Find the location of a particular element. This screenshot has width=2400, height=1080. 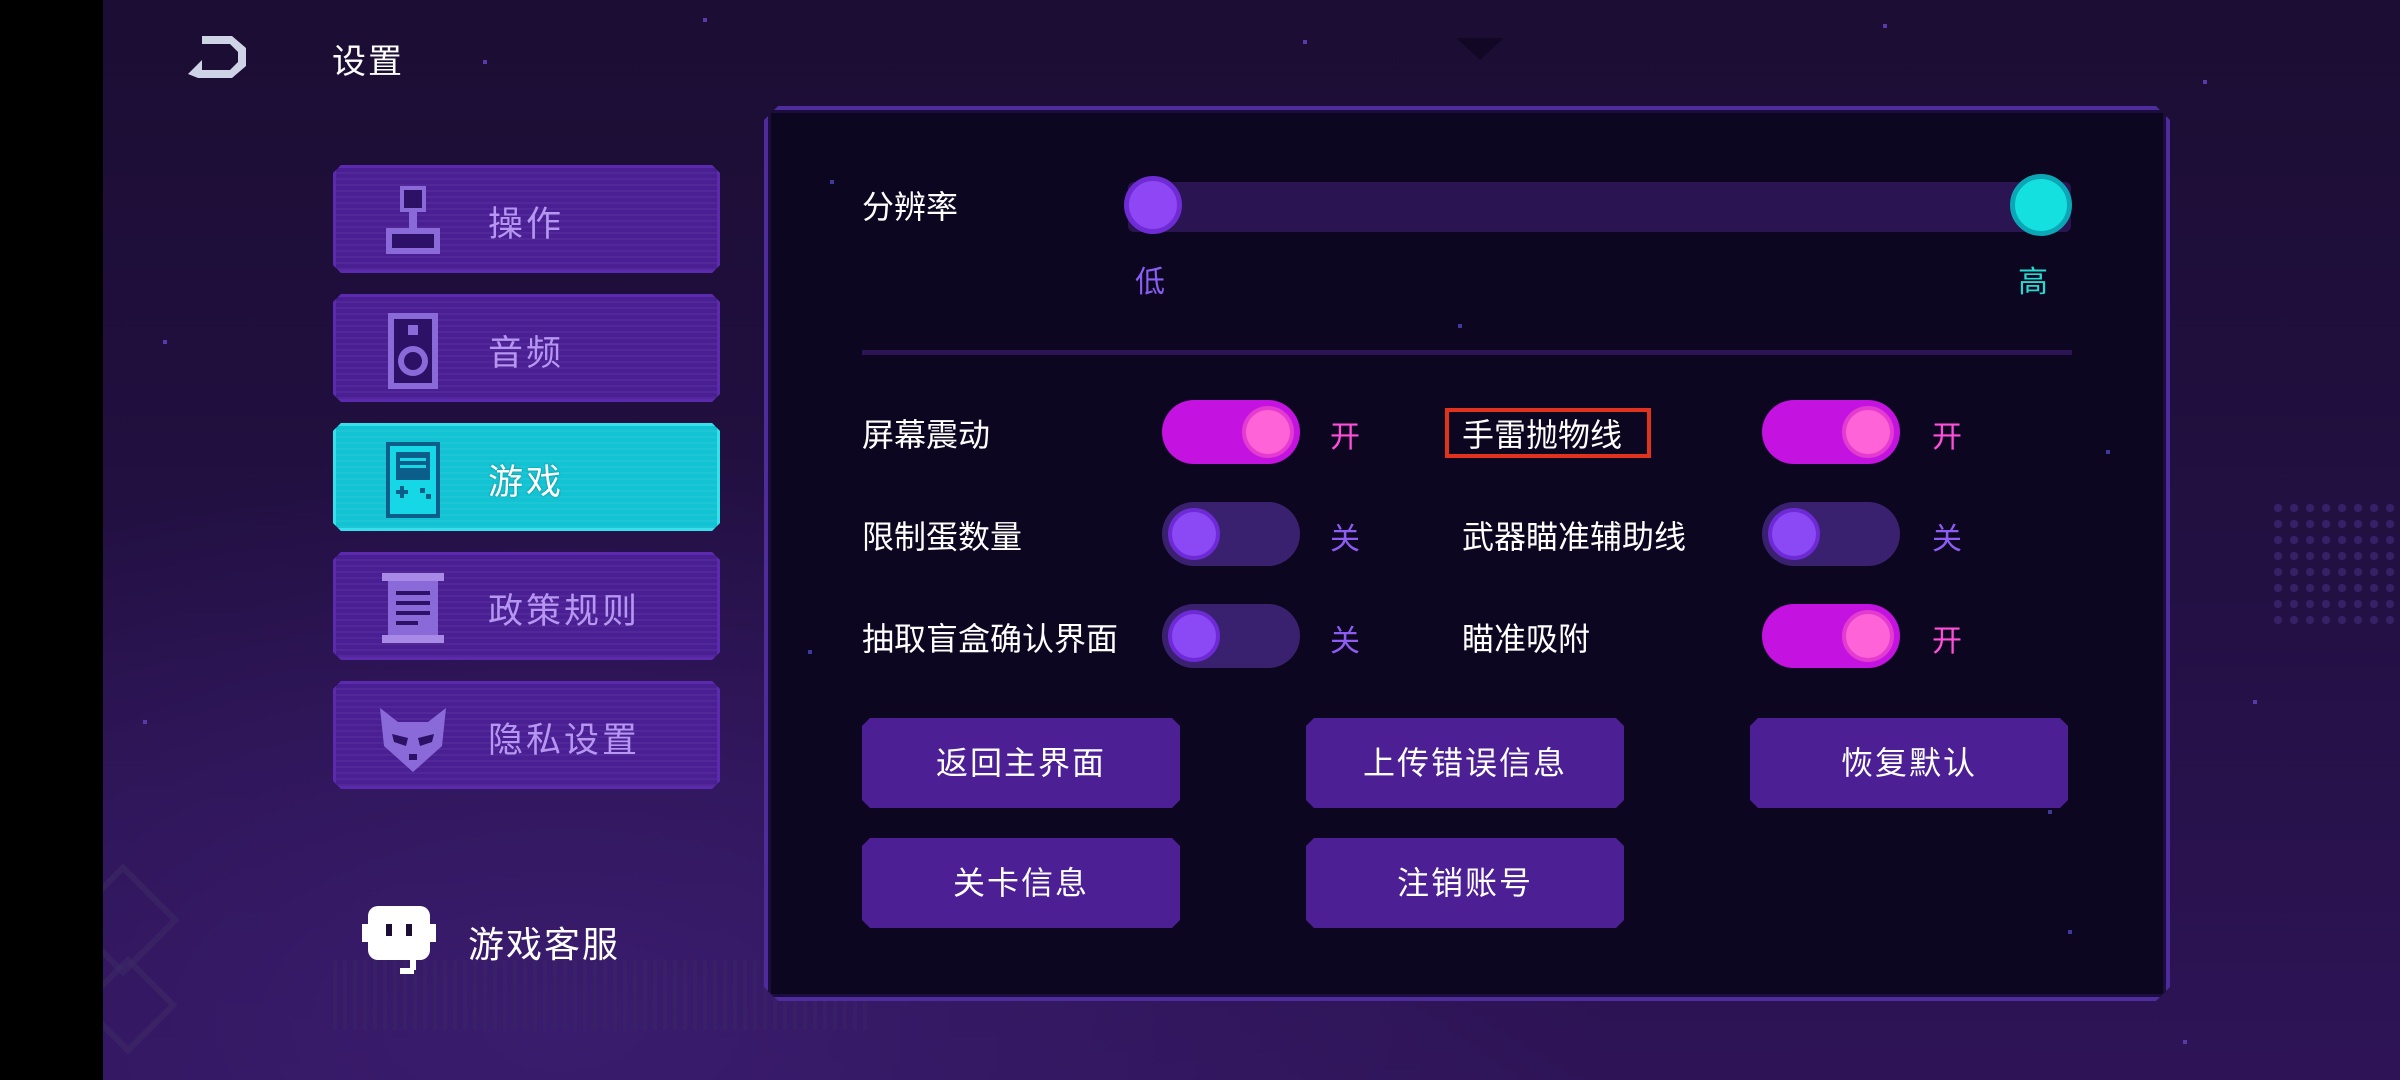

restore-default-button: 恢复默认 is located at coordinates (1909, 763).